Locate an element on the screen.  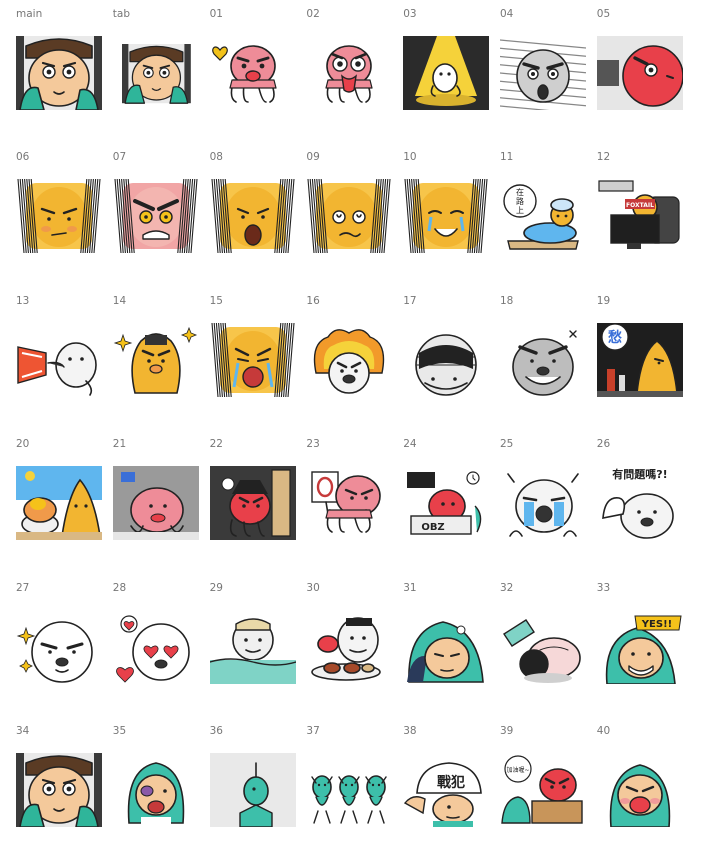
sticker-cell: 10 is located at coordinates (451, 218).